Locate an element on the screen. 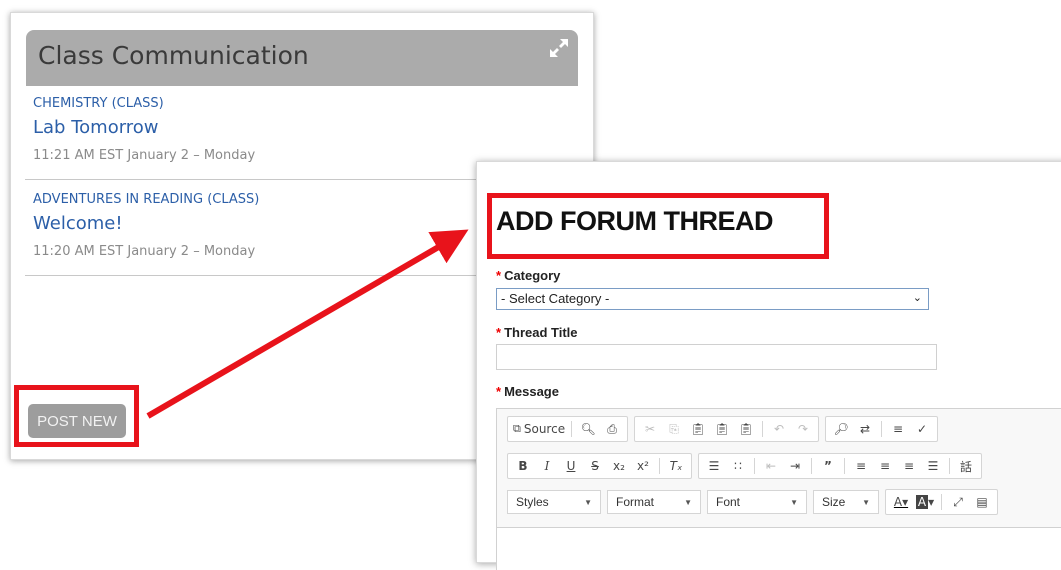  maximize-icon: ⤢ is located at coordinates (958, 502).